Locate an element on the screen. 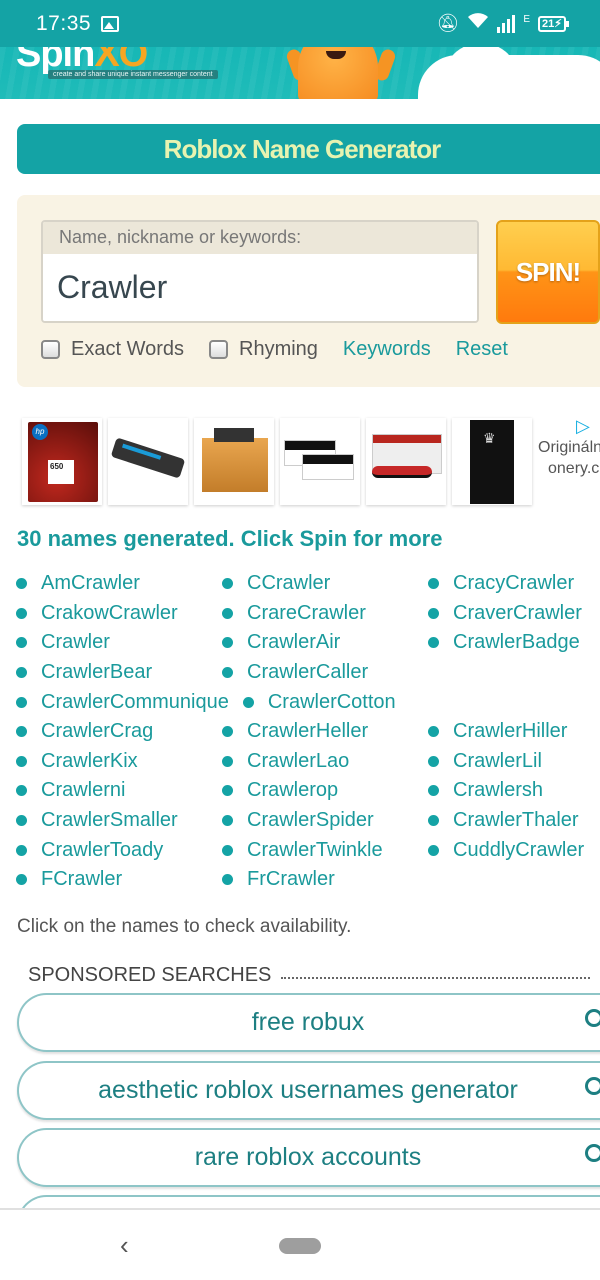 The width and height of the screenshot is (600, 1280). generated-name-link: CrawlerThaler is located at coordinates (514, 821).